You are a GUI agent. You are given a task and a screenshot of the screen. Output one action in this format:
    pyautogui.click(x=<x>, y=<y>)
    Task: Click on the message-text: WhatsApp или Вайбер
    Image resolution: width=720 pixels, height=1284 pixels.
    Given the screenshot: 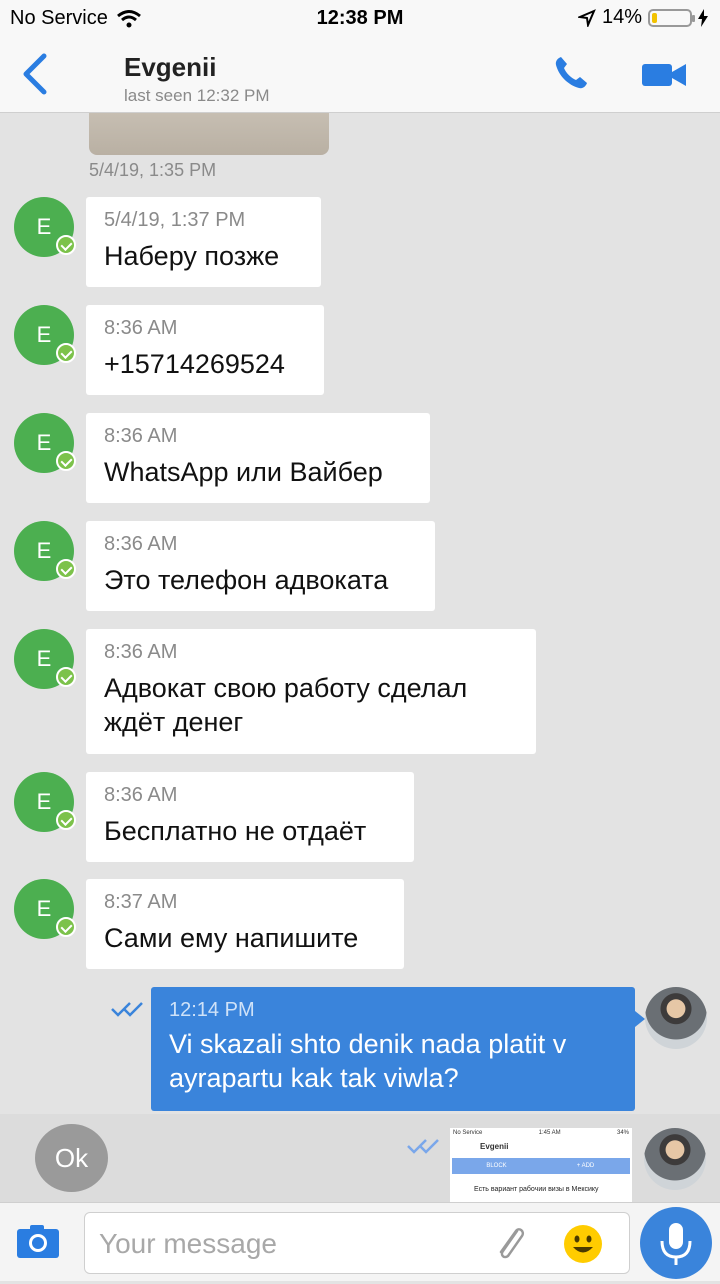 What is the action you would take?
    pyautogui.click(x=243, y=472)
    